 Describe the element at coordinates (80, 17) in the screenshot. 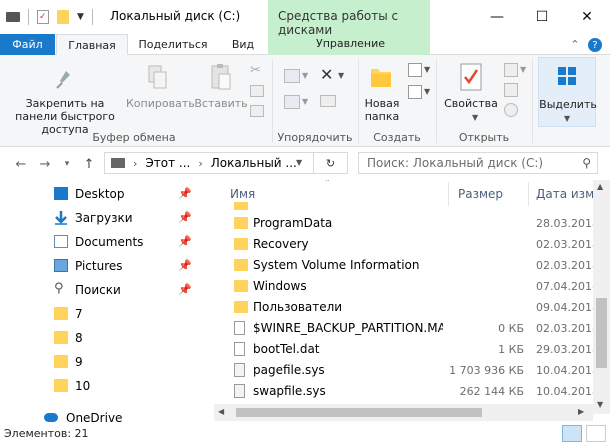

I see `customize-toolbar-icon: ▼` at that location.